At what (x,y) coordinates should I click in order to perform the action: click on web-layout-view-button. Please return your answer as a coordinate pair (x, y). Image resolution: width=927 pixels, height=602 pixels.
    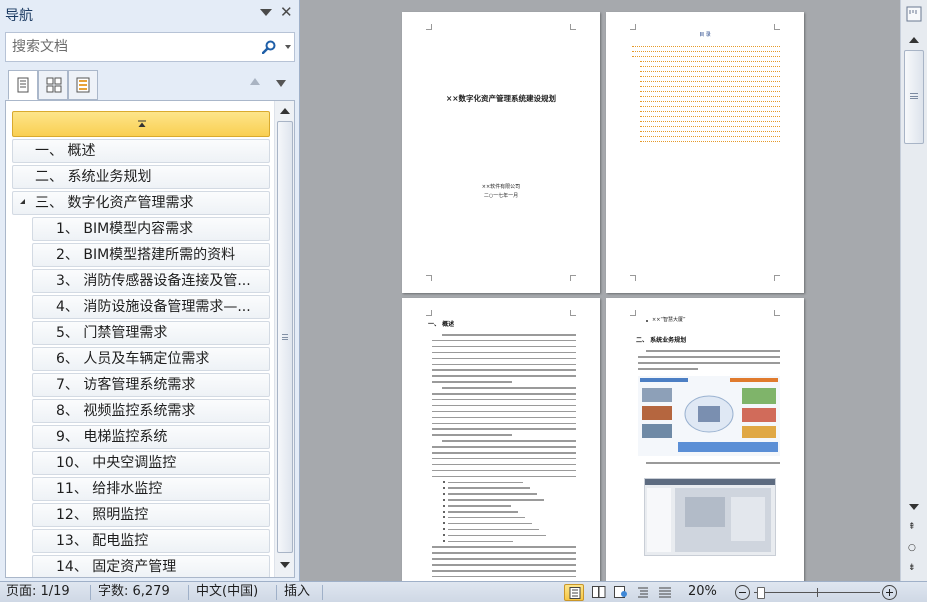
    Looking at the image, I should click on (620, 592).